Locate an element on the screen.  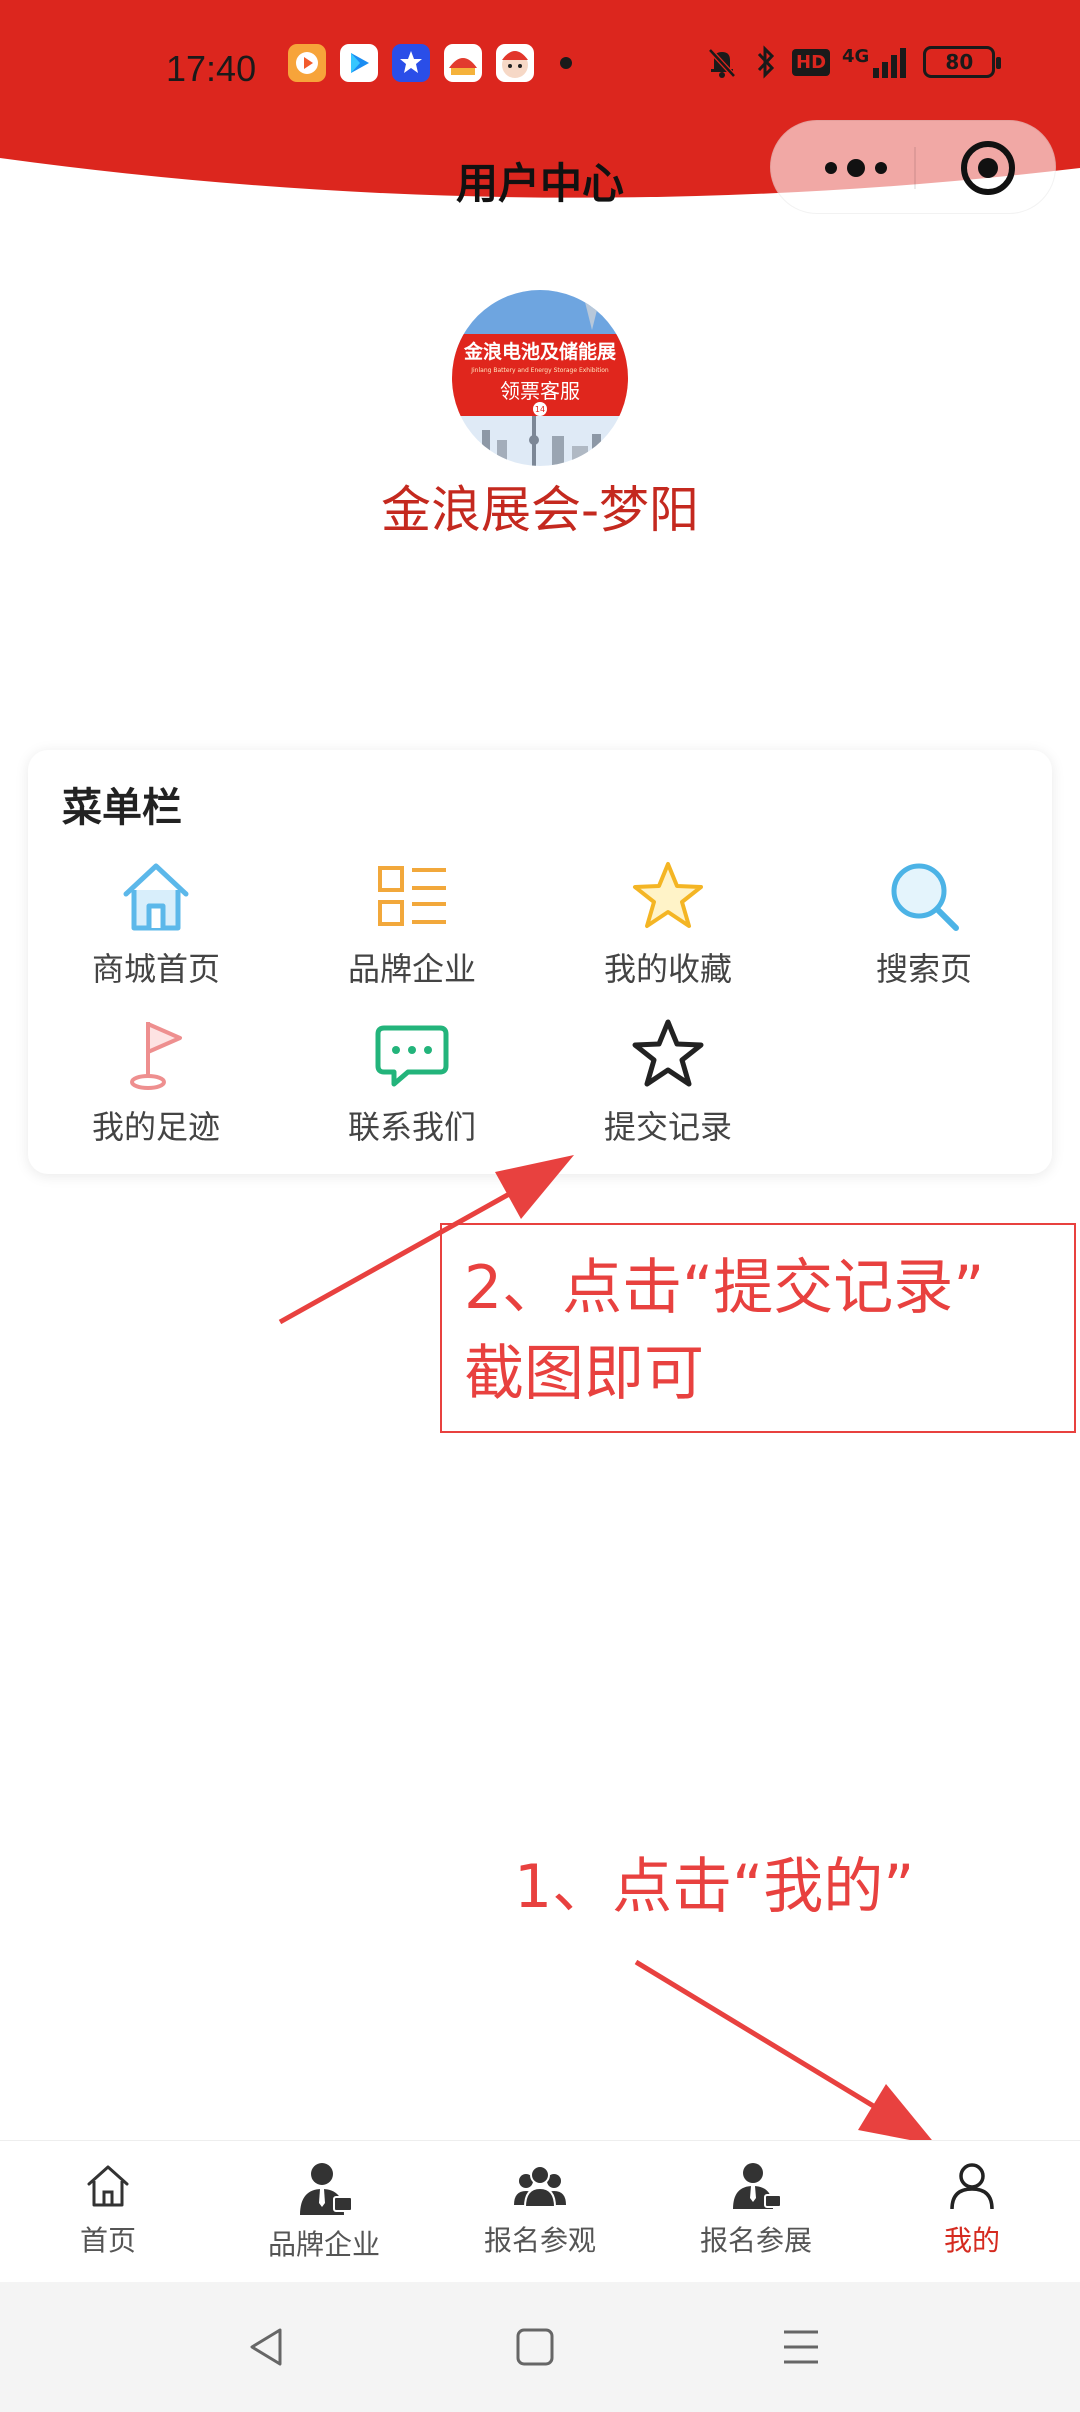
arrow-to-my-tab is located at coordinates (785, 2052).